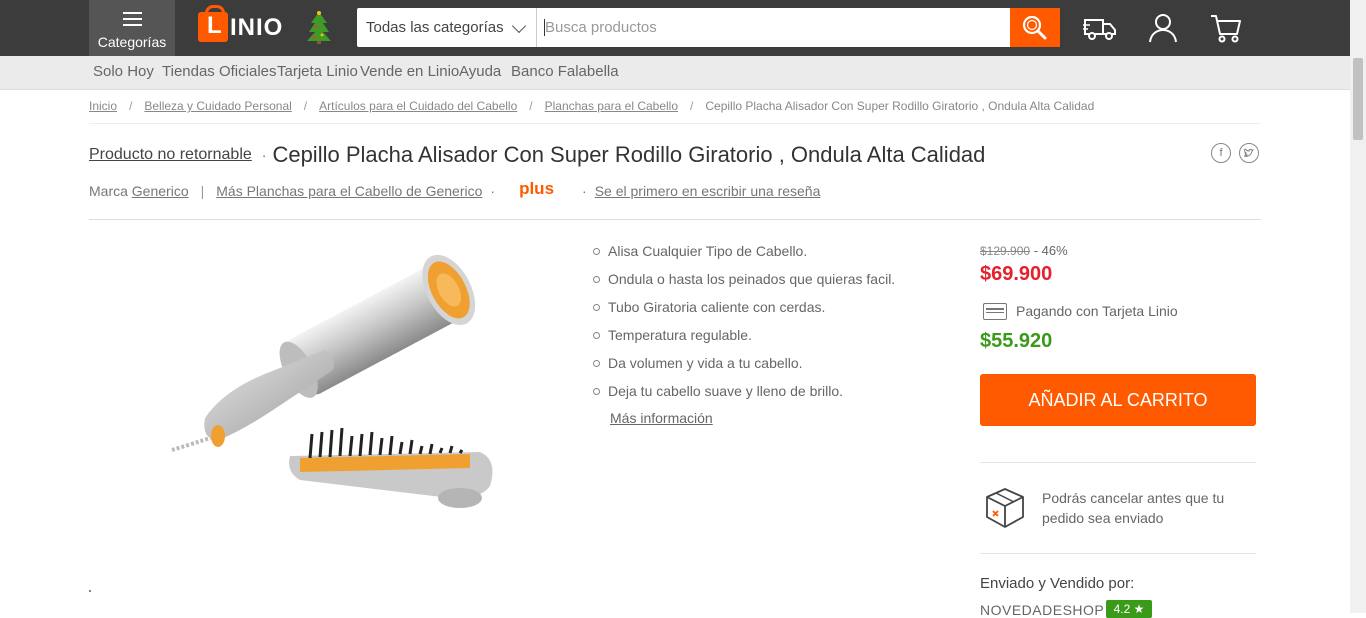 Image resolution: width=1366 pixels, height=618 pixels. I want to click on credit-card-icon, so click(995, 311).